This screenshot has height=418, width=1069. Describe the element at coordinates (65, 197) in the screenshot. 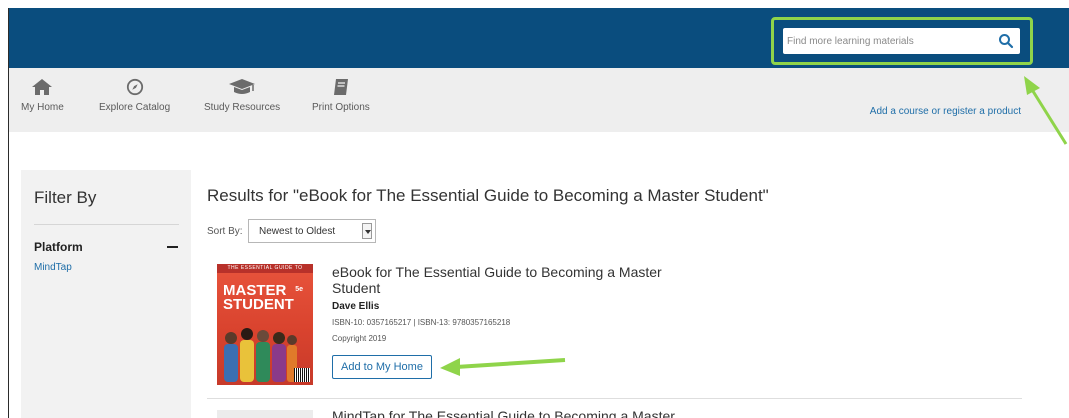

I see `filter-title: Filter By` at that location.